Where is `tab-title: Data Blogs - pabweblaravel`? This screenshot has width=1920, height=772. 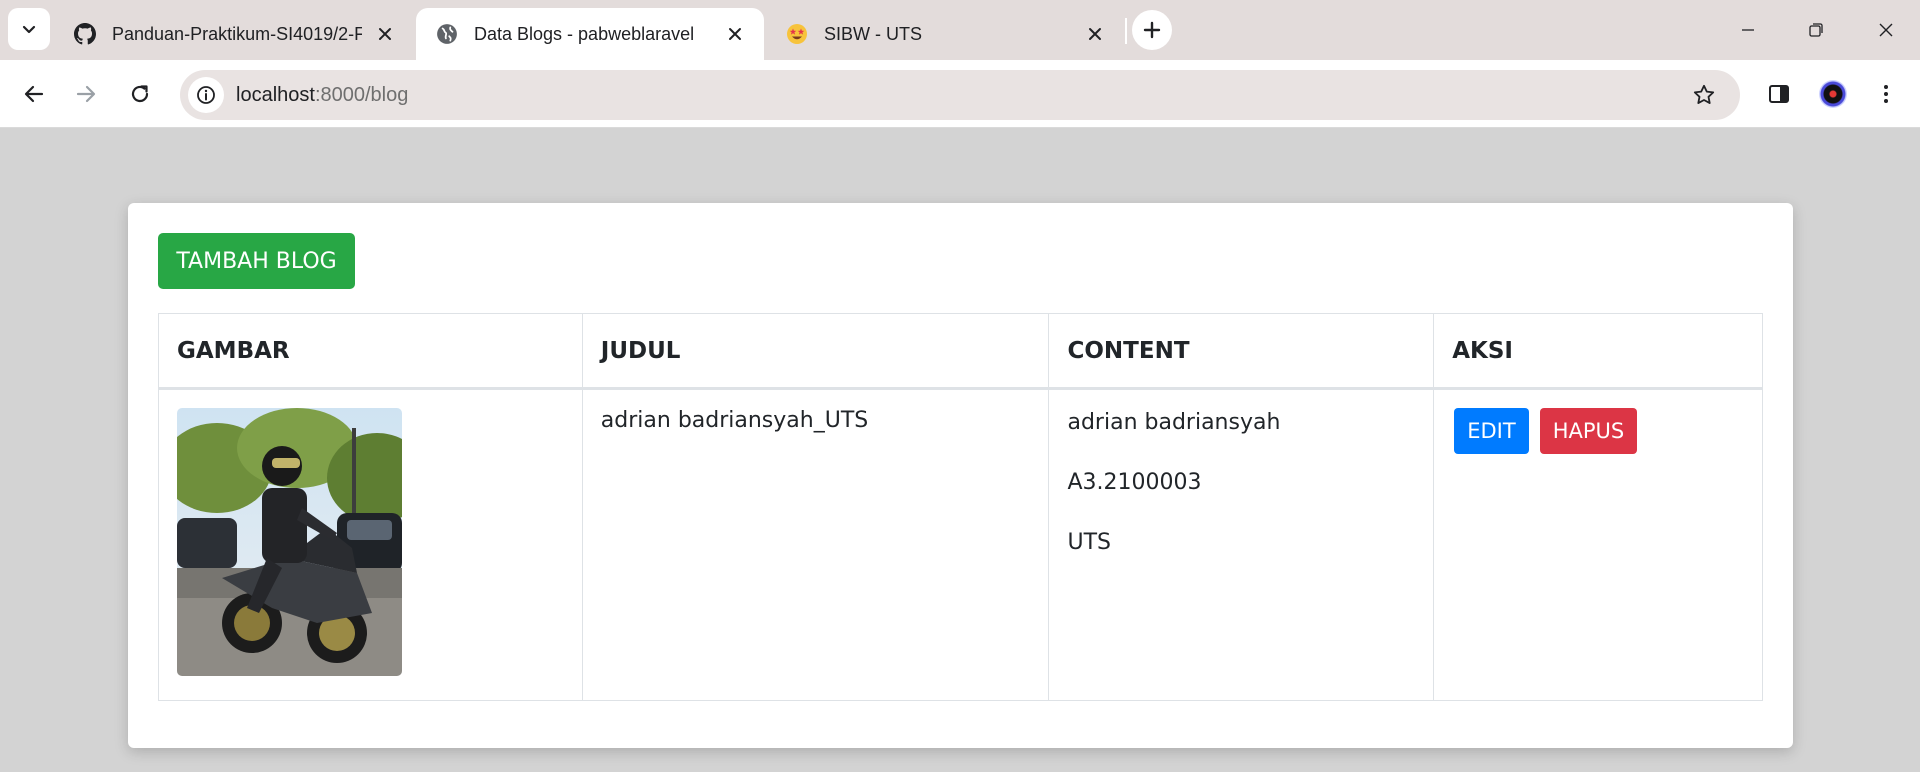 tab-title: Data Blogs - pabweblaravel is located at coordinates (584, 33).